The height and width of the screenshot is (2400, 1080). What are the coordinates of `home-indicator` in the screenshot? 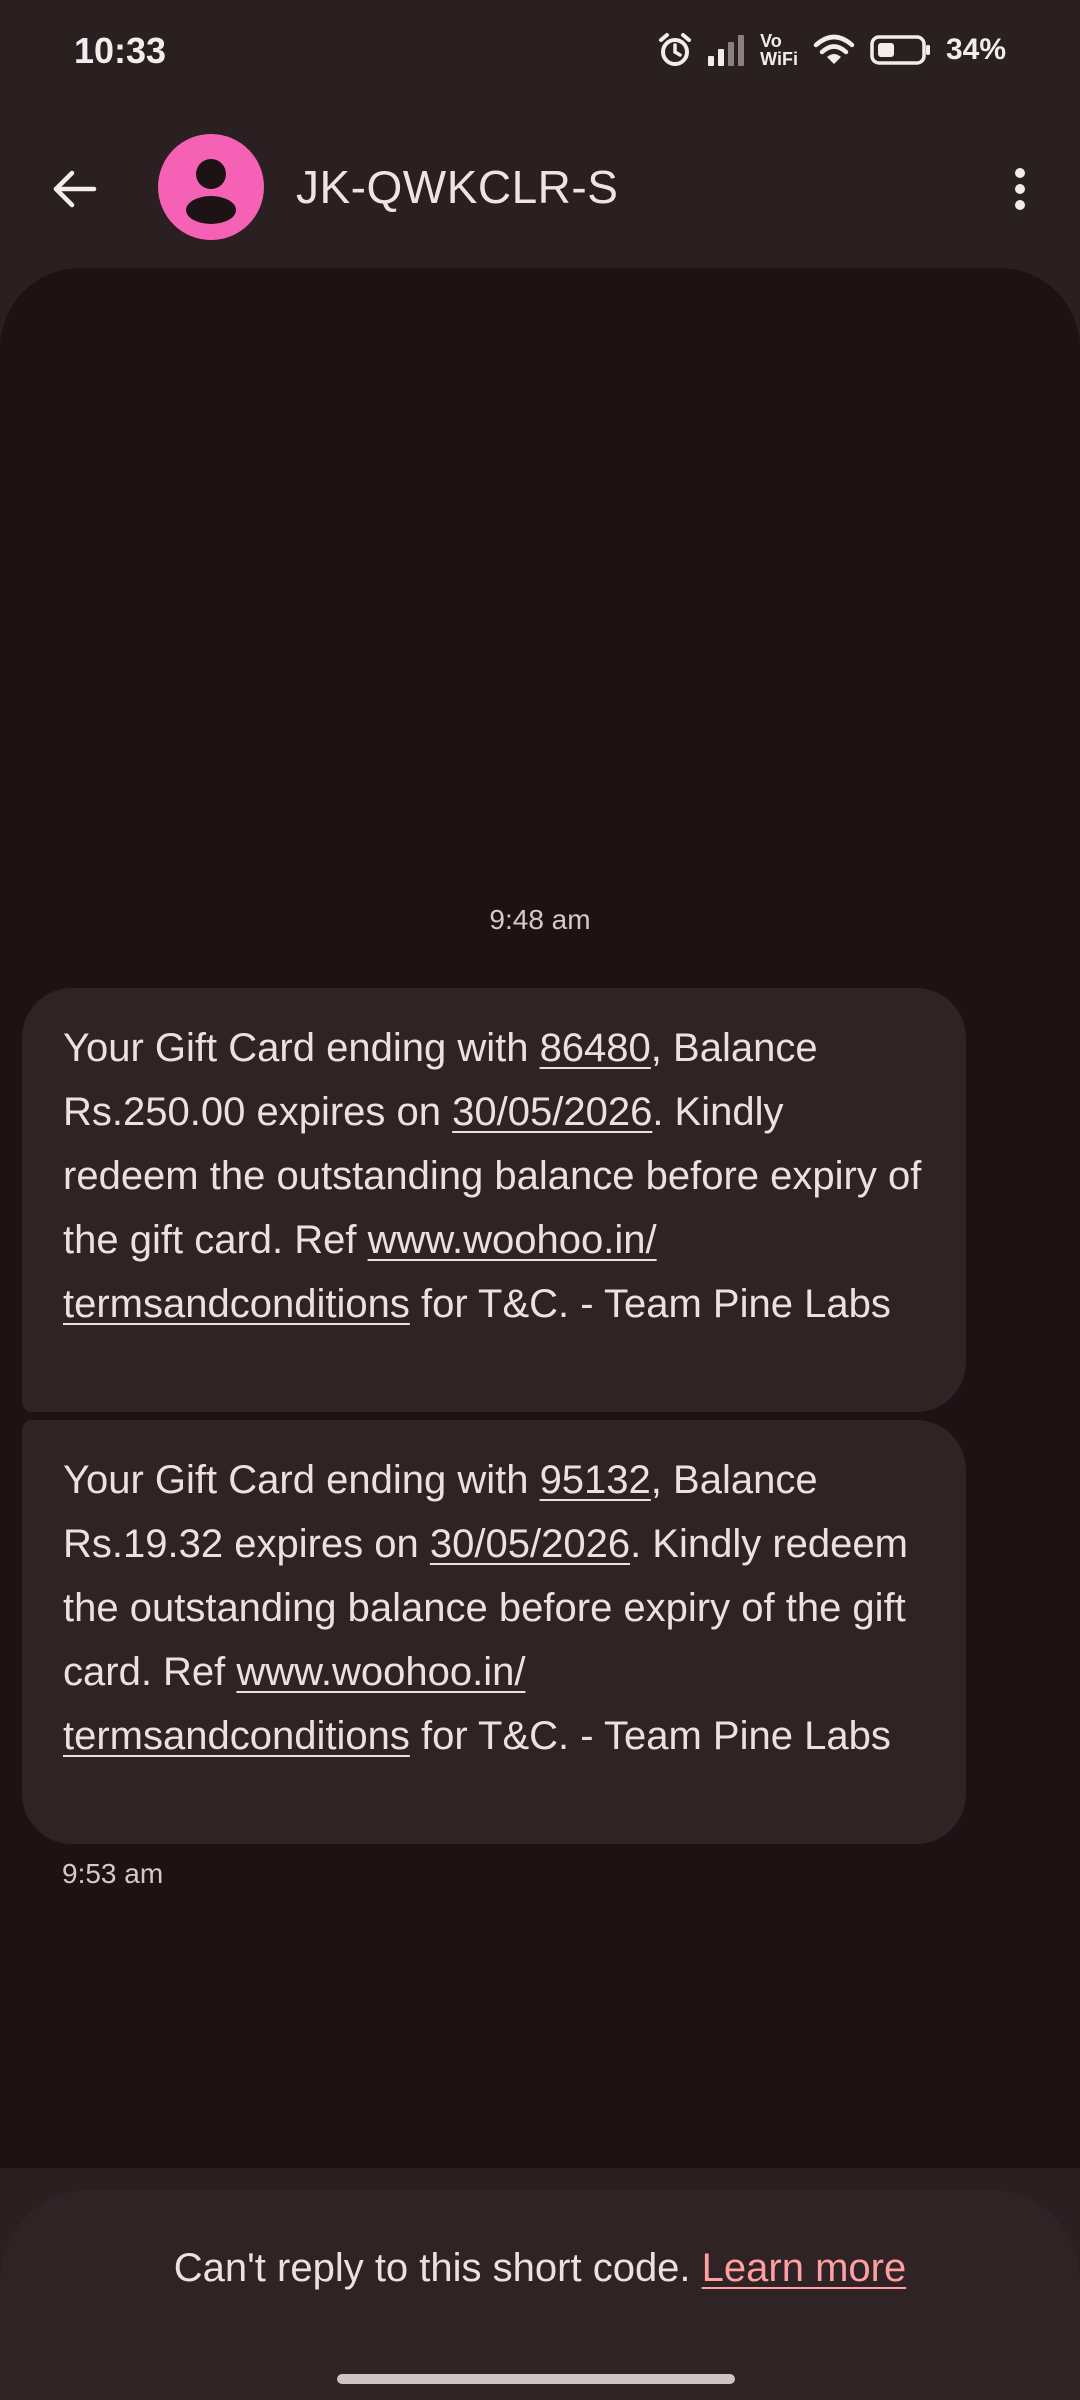 It's located at (536, 2379).